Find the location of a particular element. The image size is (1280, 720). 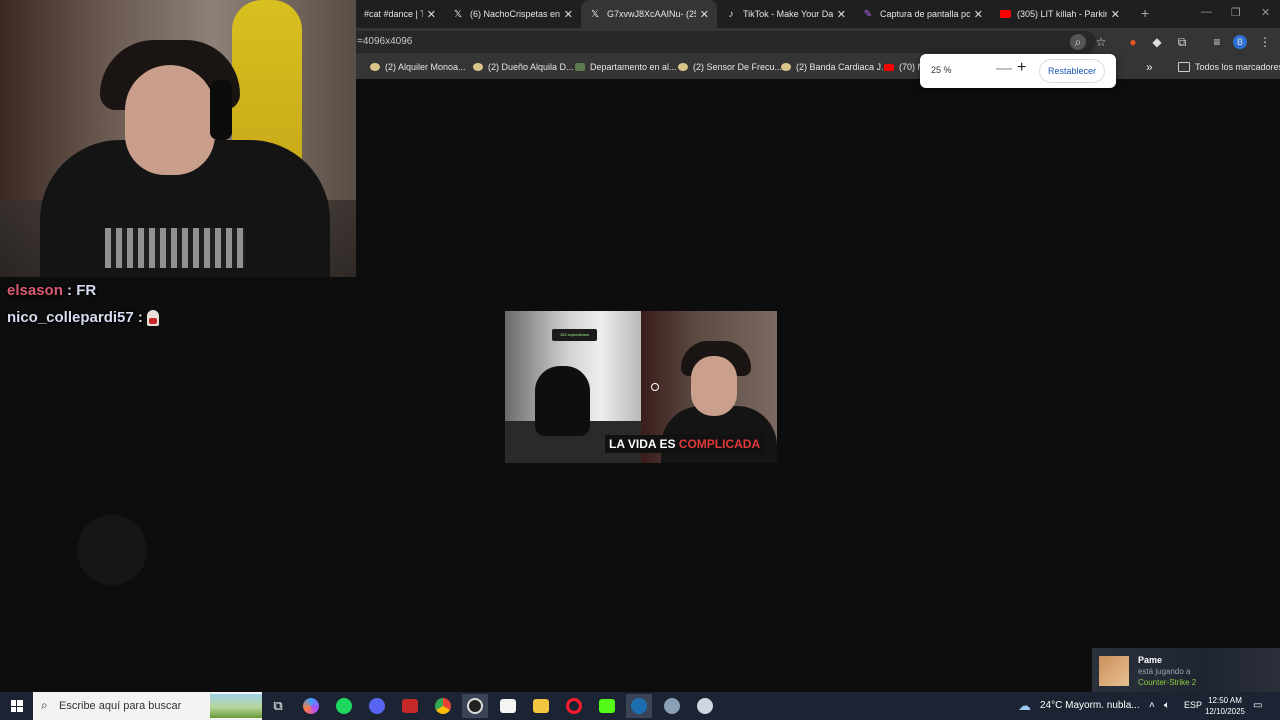

tab: #cat #dance | Tik ✕ is located at coordinates (400, 14).